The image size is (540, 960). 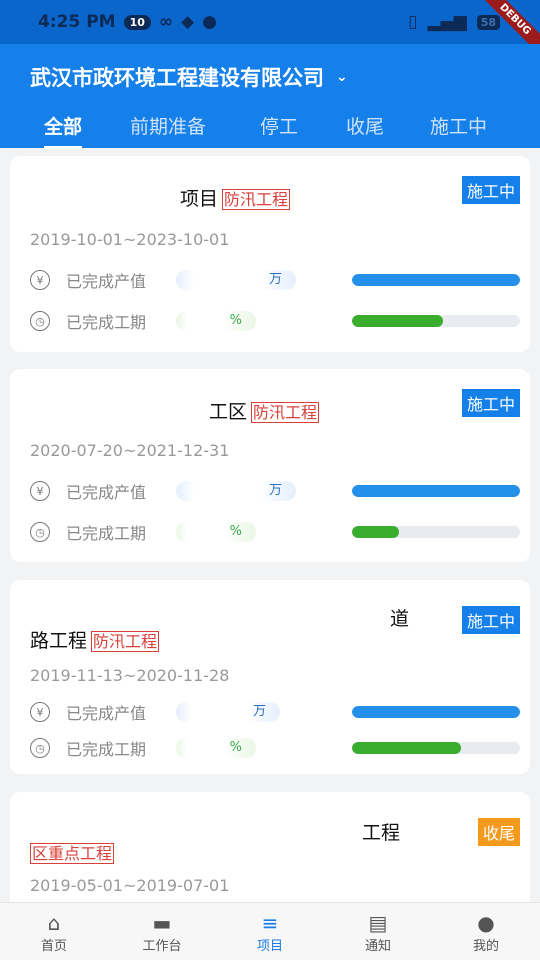 What do you see at coordinates (209, 22) in the screenshot?
I see `chat-icon: ●` at bounding box center [209, 22].